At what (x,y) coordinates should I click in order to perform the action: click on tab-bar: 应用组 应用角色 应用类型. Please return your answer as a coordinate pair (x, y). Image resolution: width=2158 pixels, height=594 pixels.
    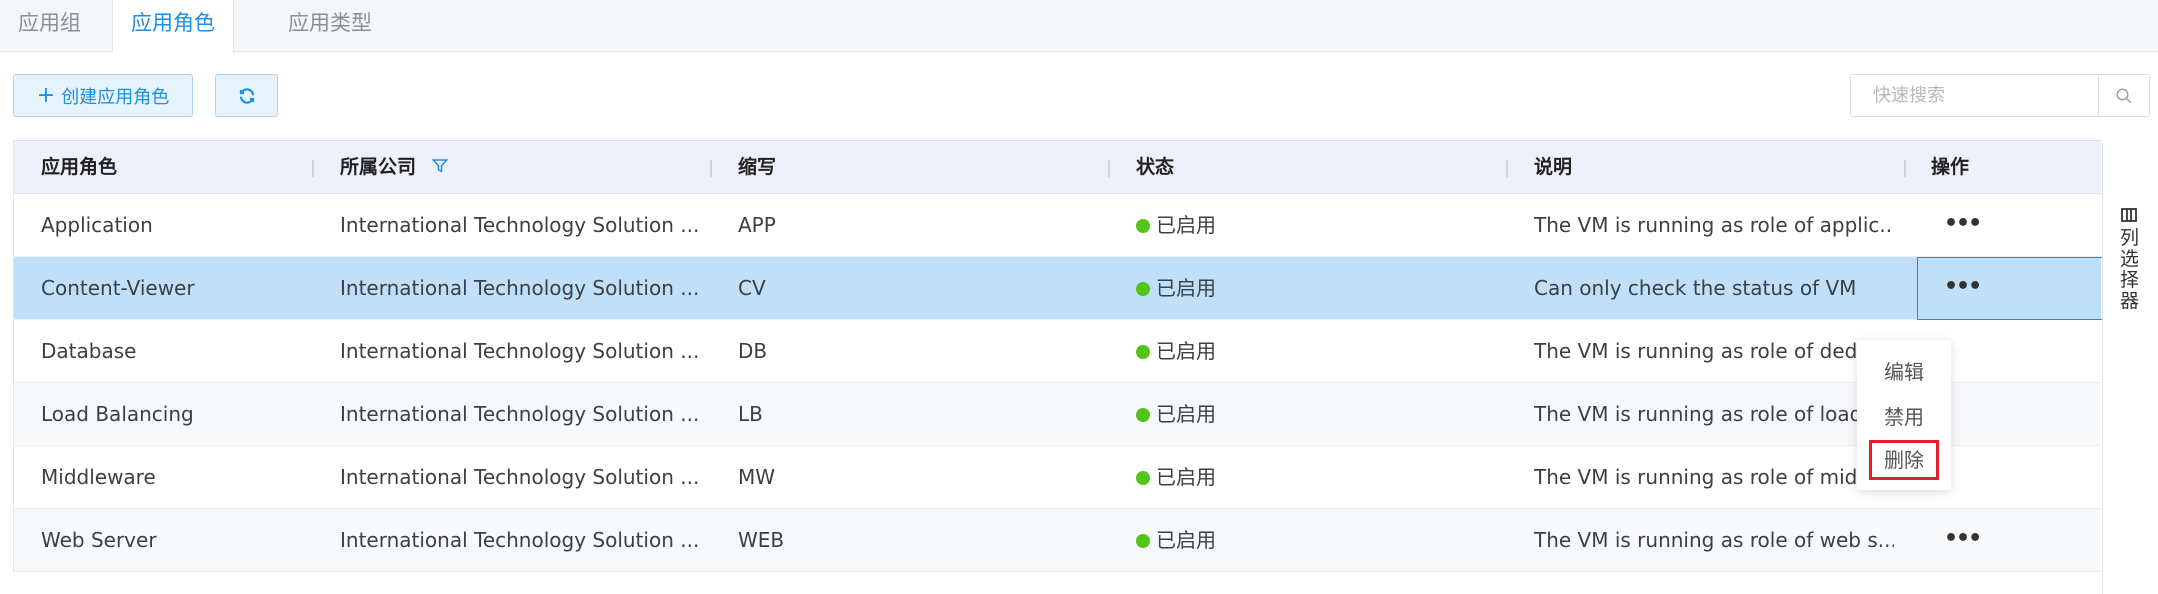
    Looking at the image, I should click on (1079, 26).